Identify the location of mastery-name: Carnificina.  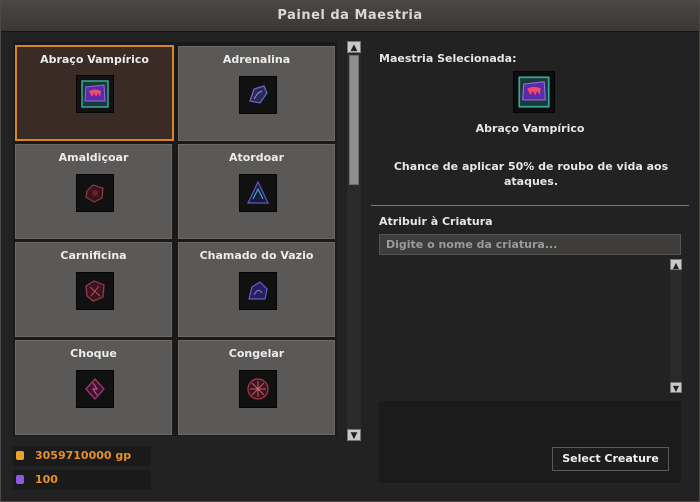
(93, 255).